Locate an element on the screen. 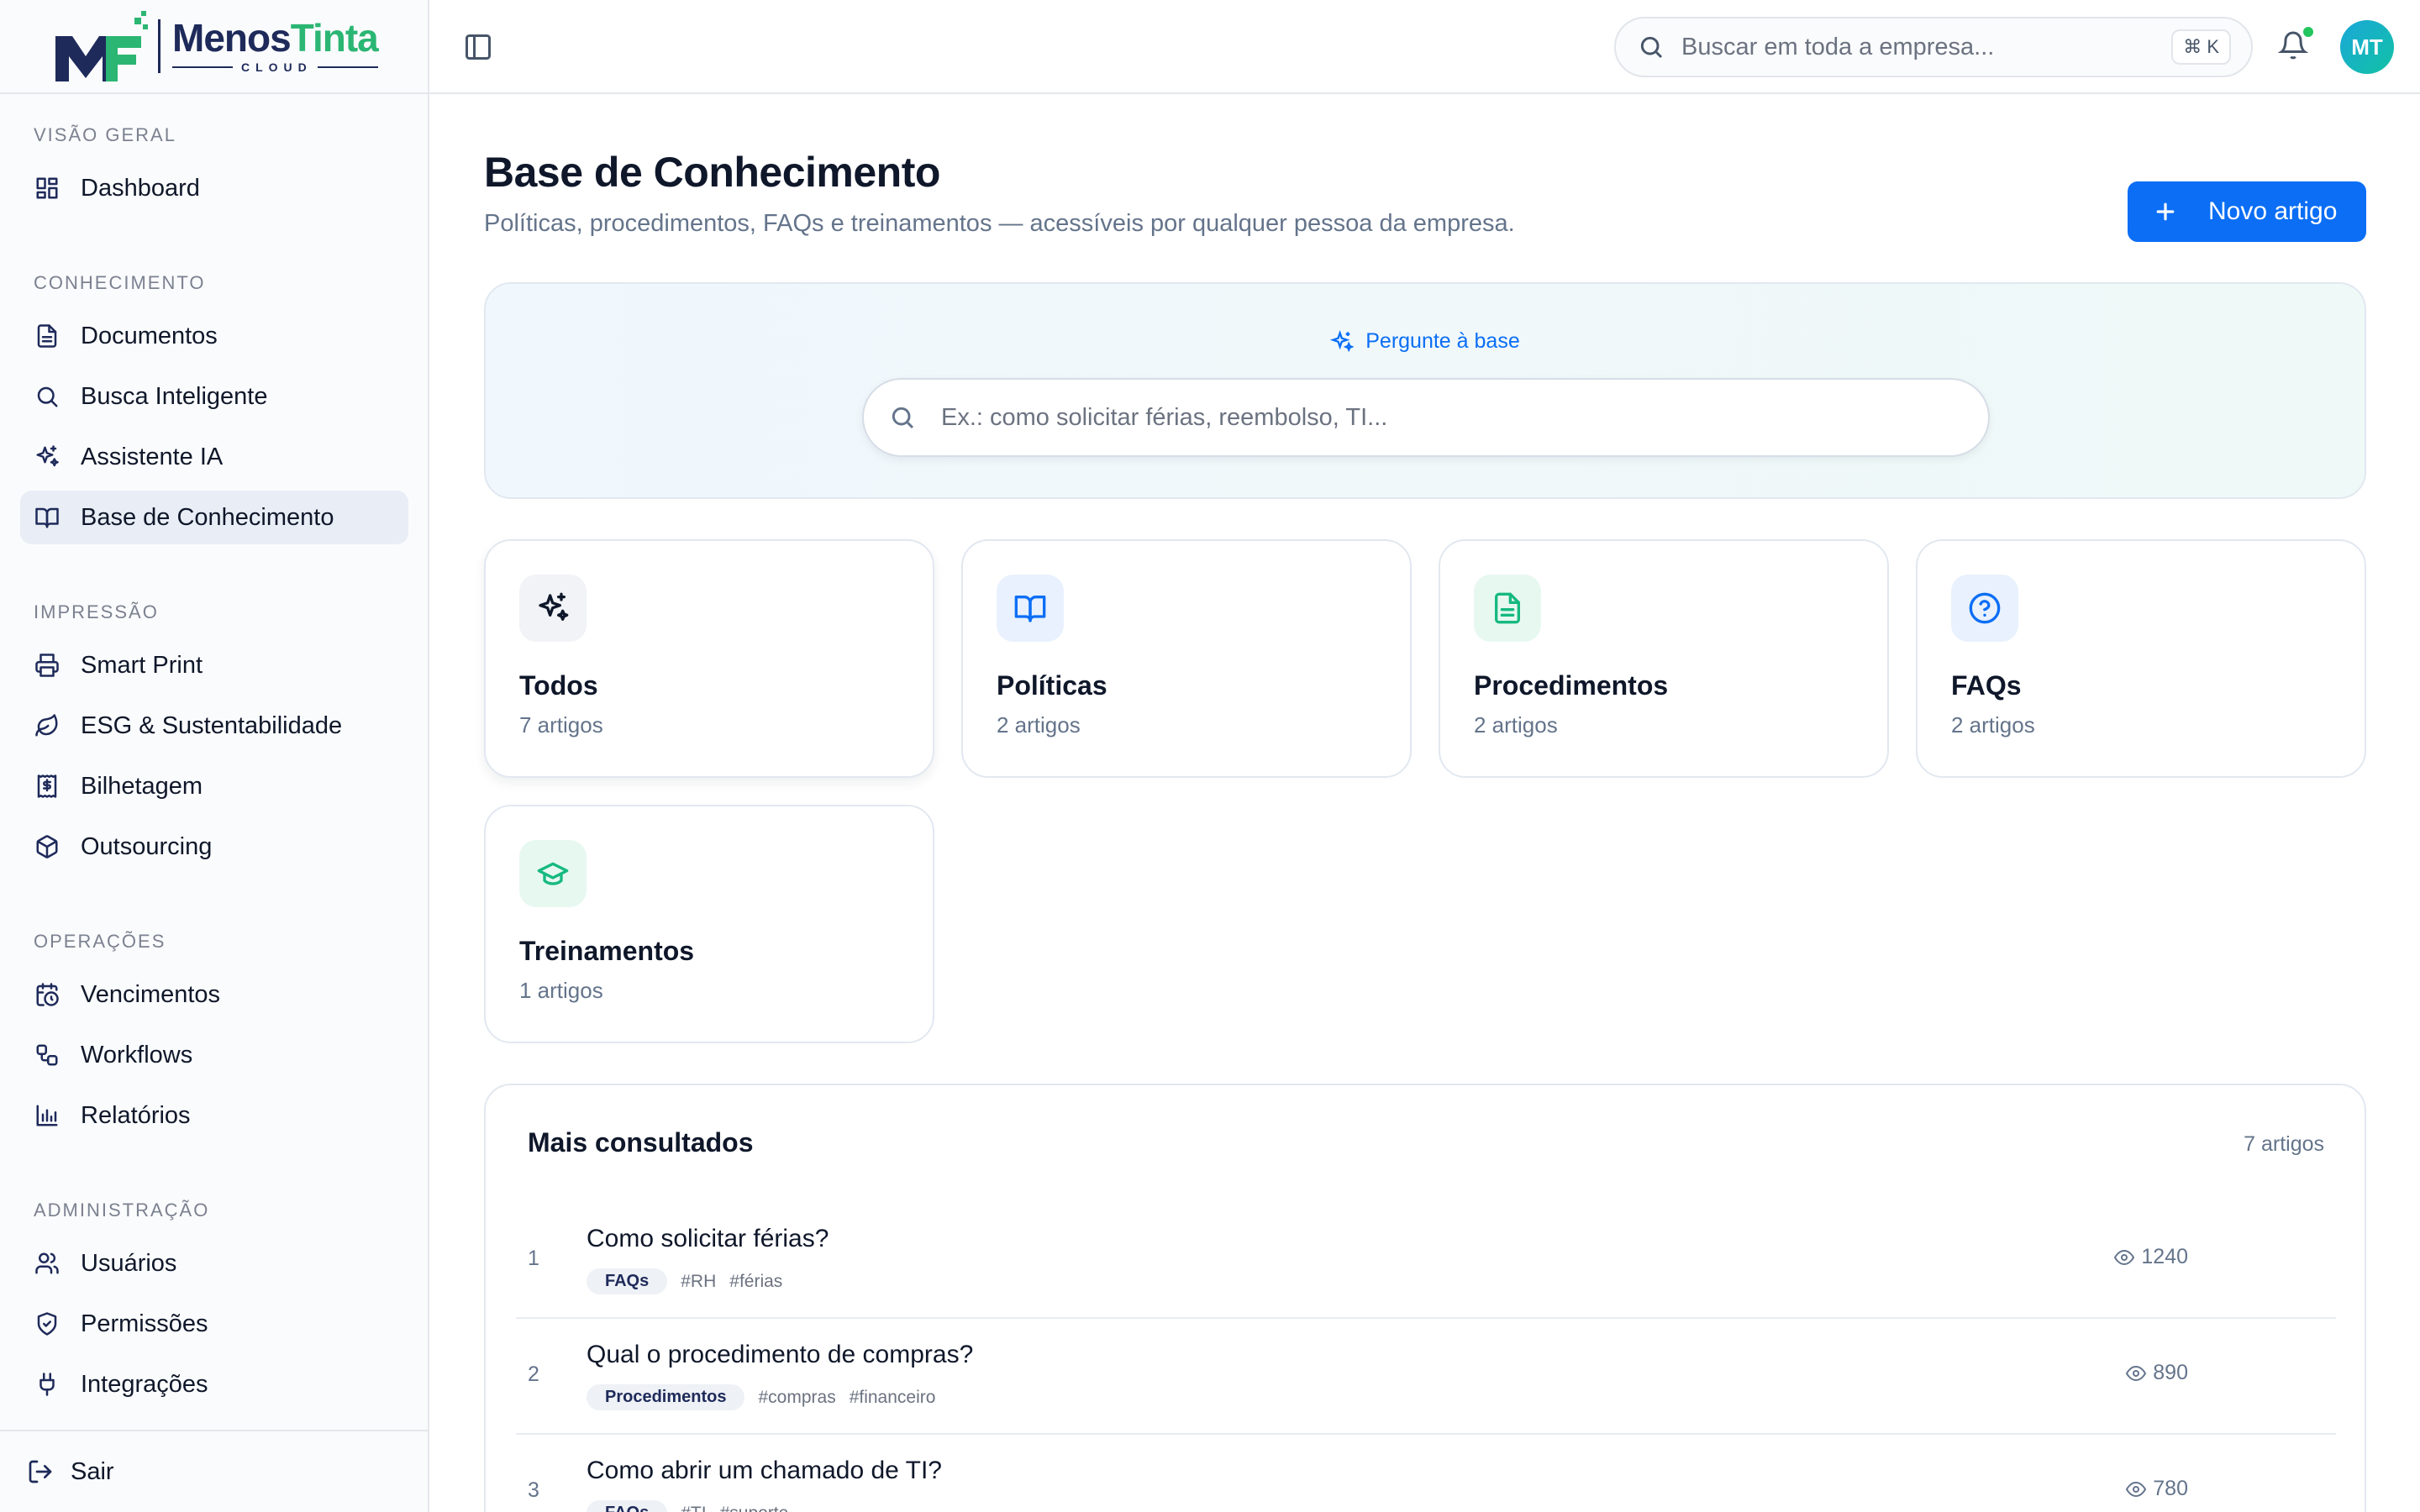 Image resolution: width=2420 pixels, height=1512 pixels. logout-button: Sair is located at coordinates (214, 1471).